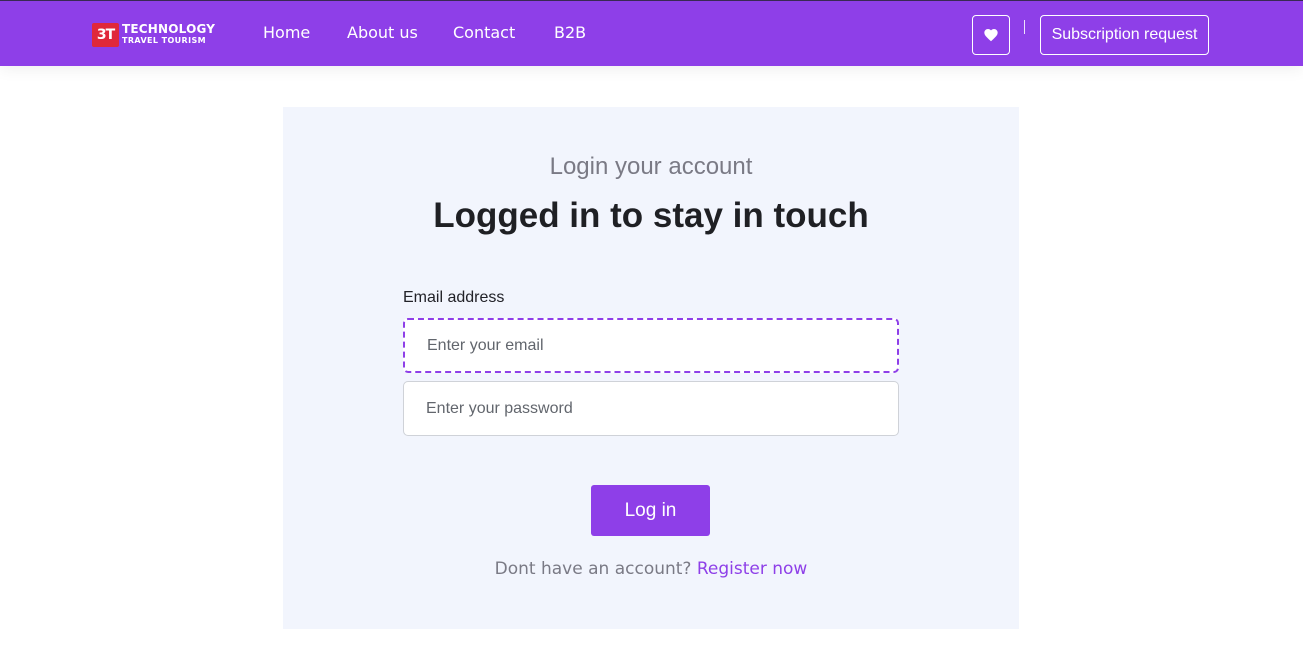 Image resolution: width=1303 pixels, height=658 pixels. I want to click on subscription-request-button: Subscription request, so click(1124, 35).